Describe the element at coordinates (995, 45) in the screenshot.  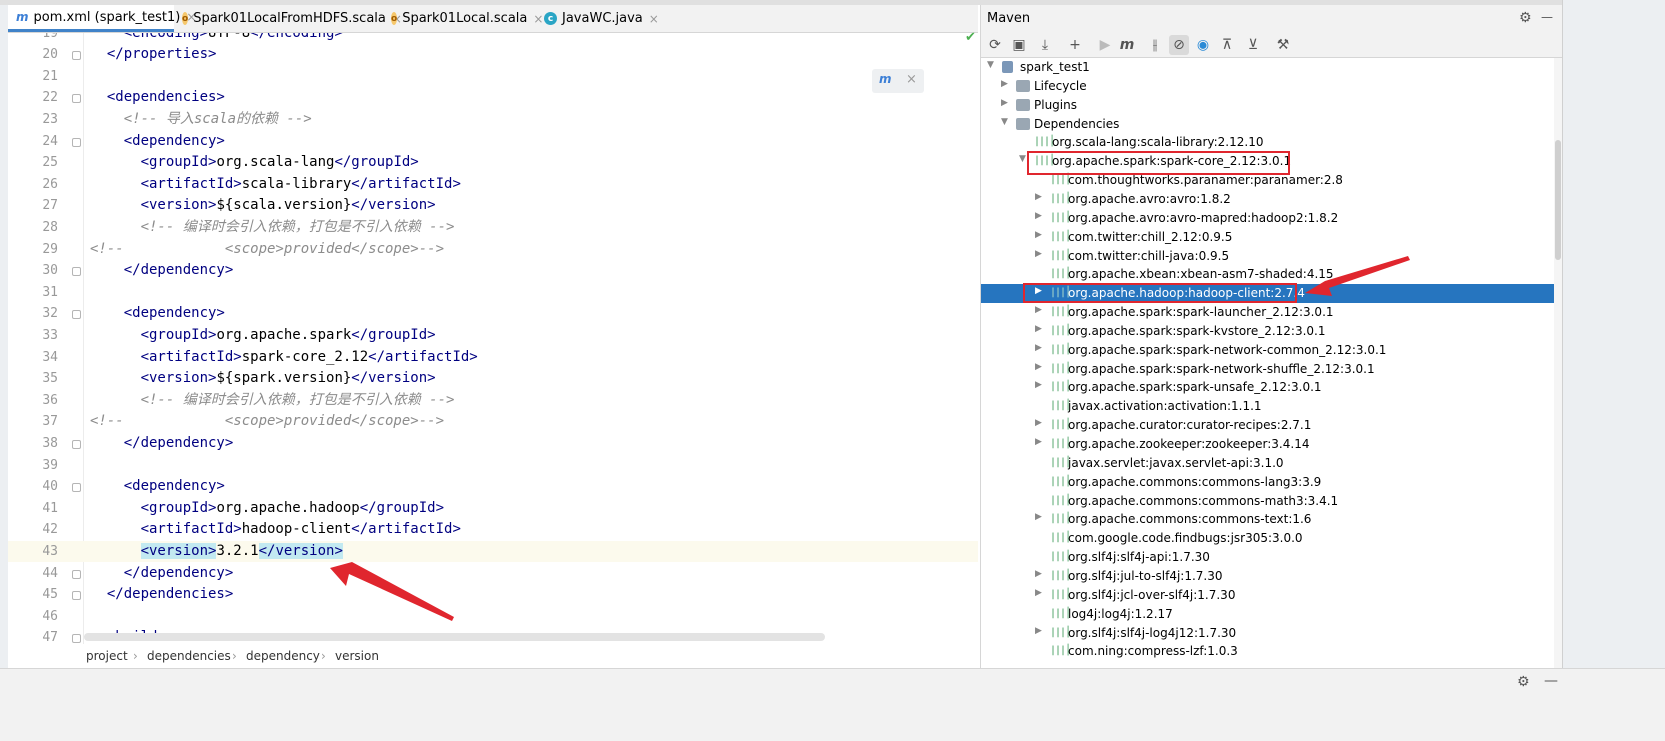
I see `reload-icon: ⟳` at that location.